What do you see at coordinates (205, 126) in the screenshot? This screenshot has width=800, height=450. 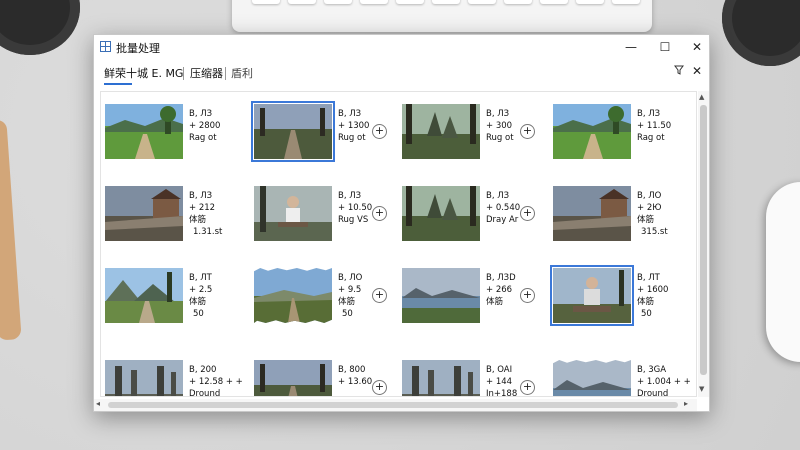 I see `image-info-line: + 2800` at bounding box center [205, 126].